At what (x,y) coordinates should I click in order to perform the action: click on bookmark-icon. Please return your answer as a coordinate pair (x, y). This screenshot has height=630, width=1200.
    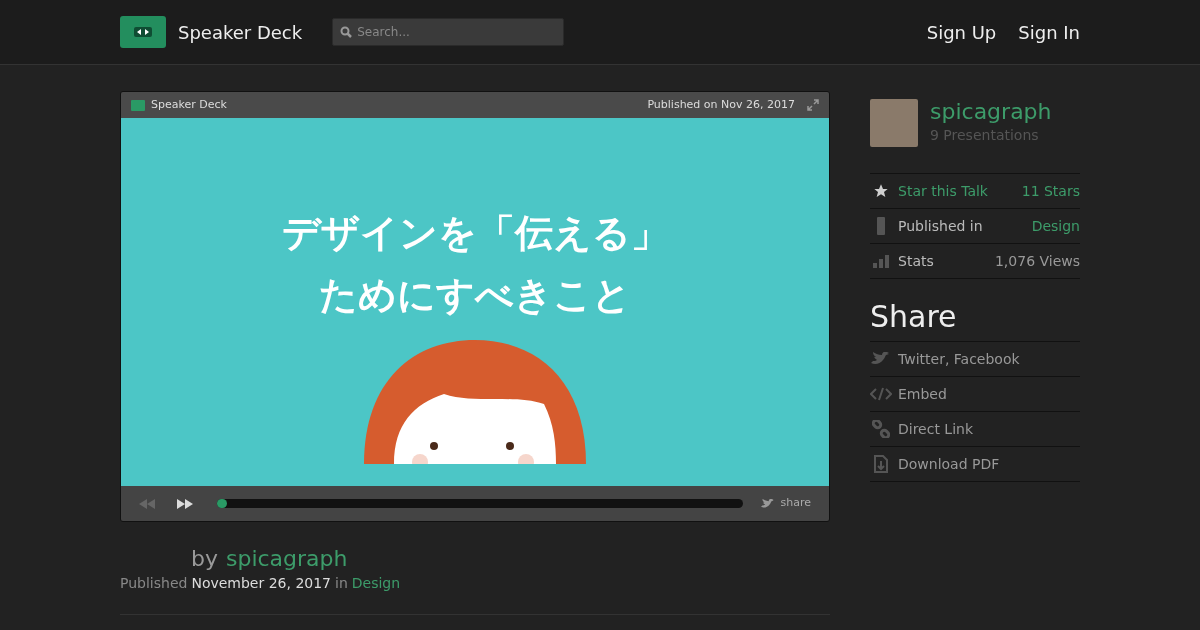
    Looking at the image, I should click on (881, 226).